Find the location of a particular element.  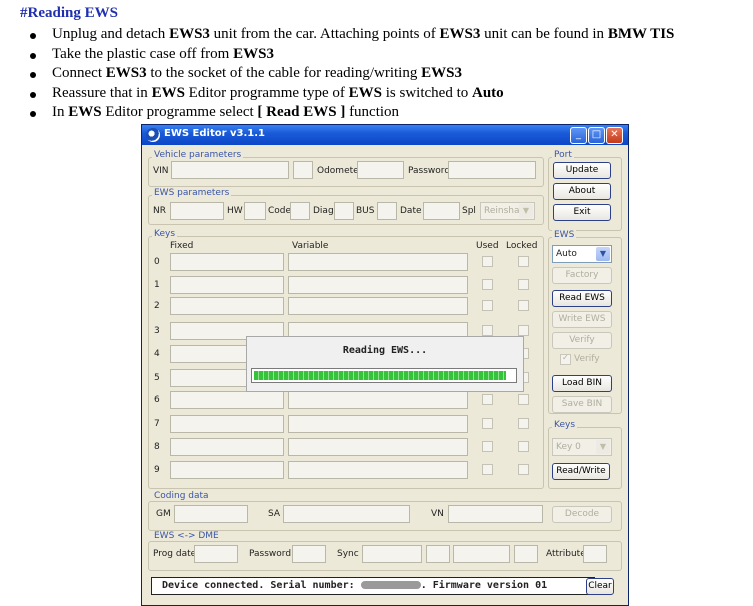

key-row-number: 7 is located at coordinates (157, 424).